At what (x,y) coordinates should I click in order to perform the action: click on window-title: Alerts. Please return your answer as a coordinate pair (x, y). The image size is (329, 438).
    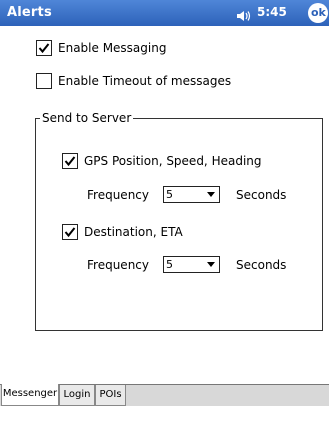
    Looking at the image, I should click on (29, 12).